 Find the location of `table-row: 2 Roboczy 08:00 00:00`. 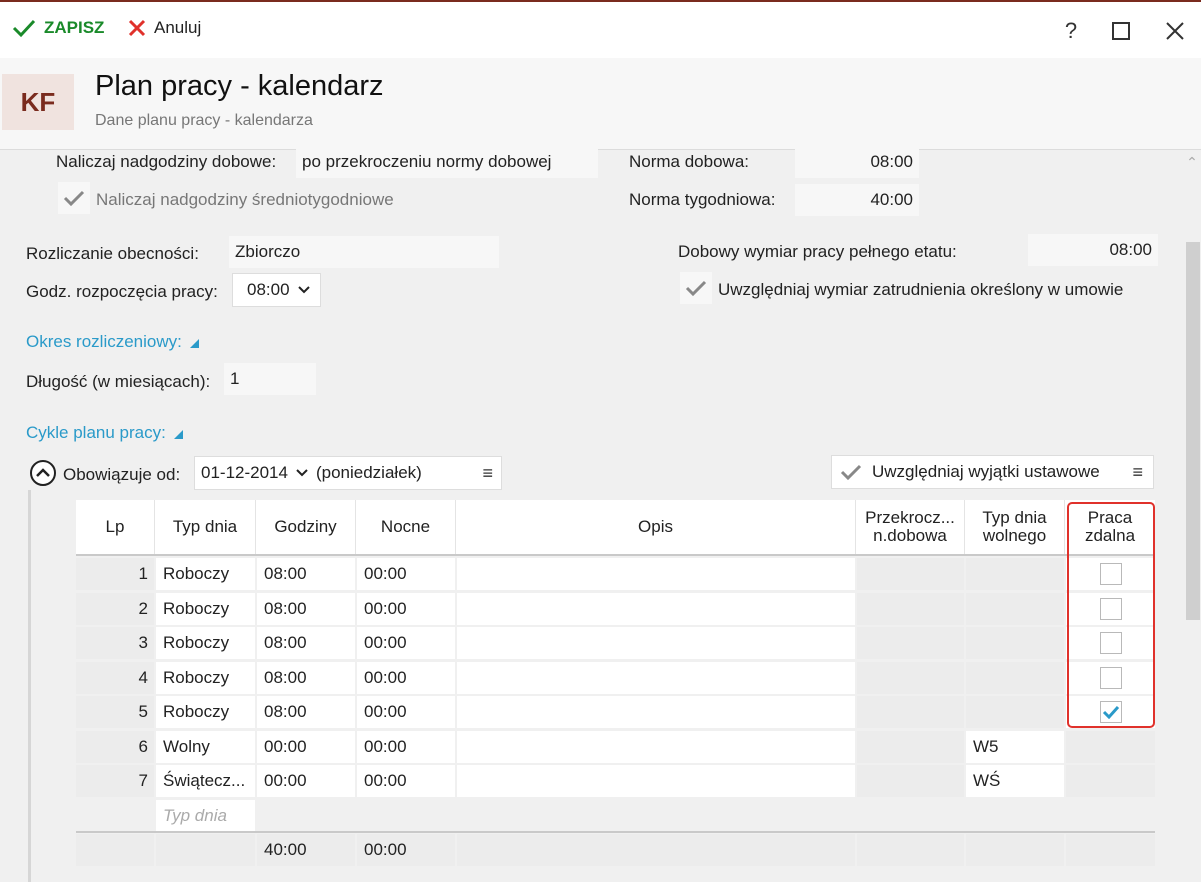

table-row: 2 Roboczy 08:00 00:00 is located at coordinates (615, 608).